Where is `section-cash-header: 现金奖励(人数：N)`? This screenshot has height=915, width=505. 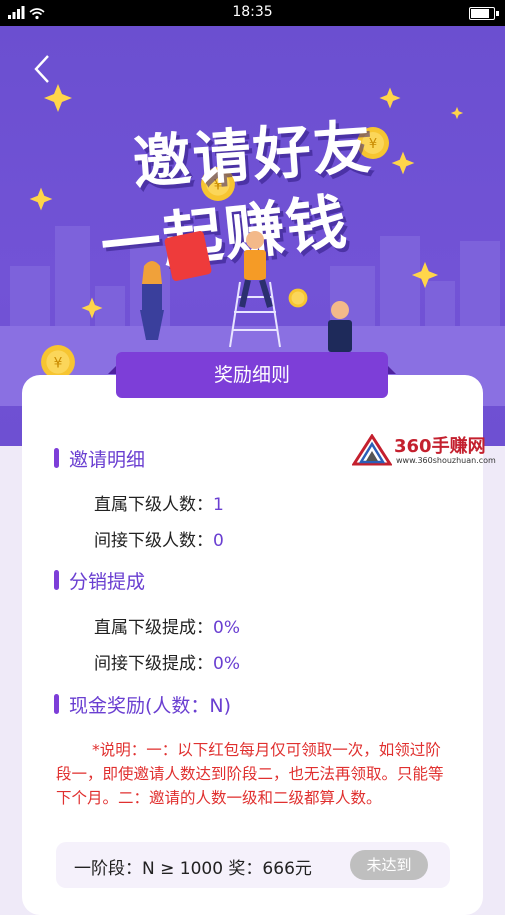
section-cash-header: 现金奖励(人数：N) is located at coordinates (142, 704).